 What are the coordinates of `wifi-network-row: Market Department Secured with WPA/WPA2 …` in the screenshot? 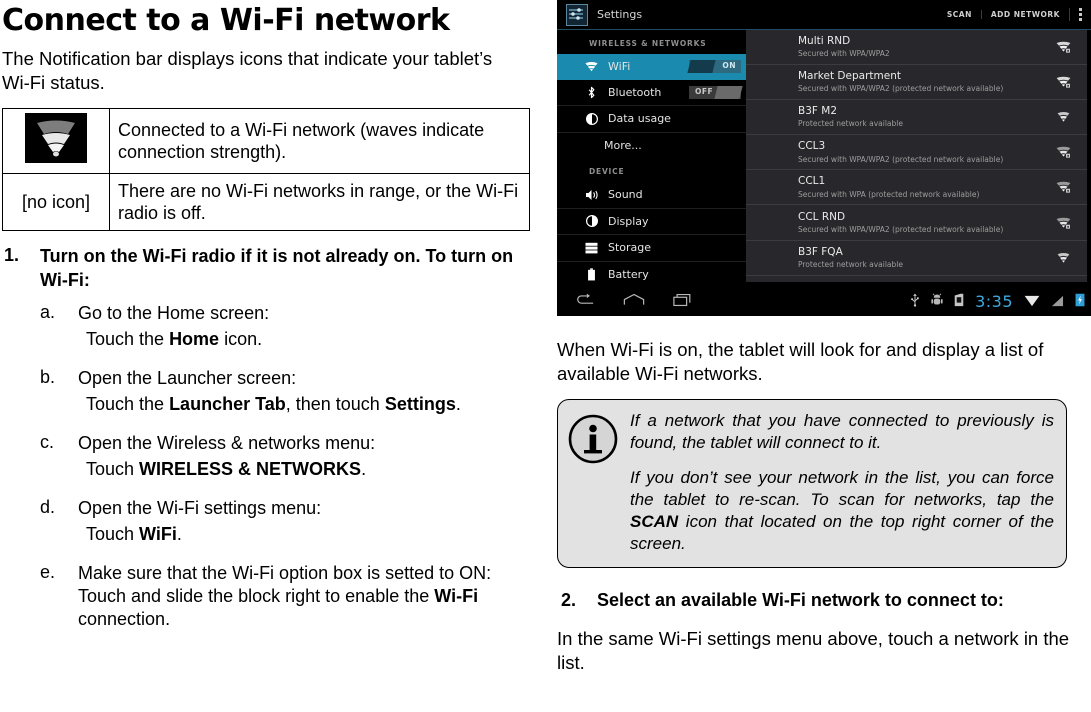 It's located at (916, 83).